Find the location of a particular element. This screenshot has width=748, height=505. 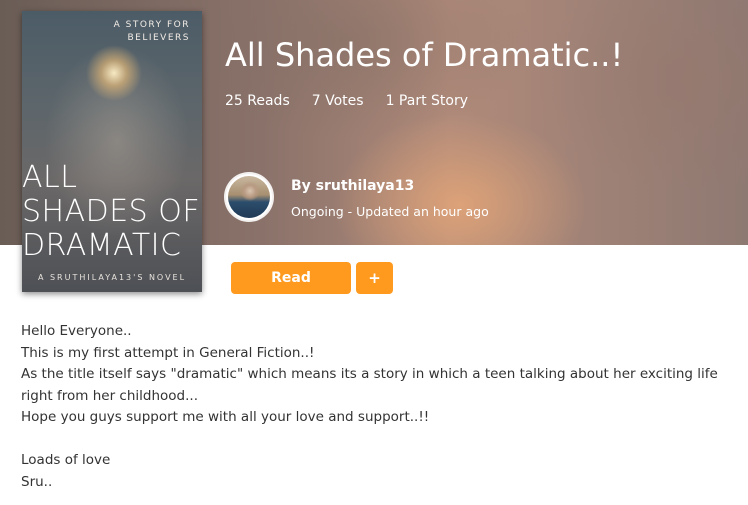

description-line: Hello Everyone.. is located at coordinates (76, 331).